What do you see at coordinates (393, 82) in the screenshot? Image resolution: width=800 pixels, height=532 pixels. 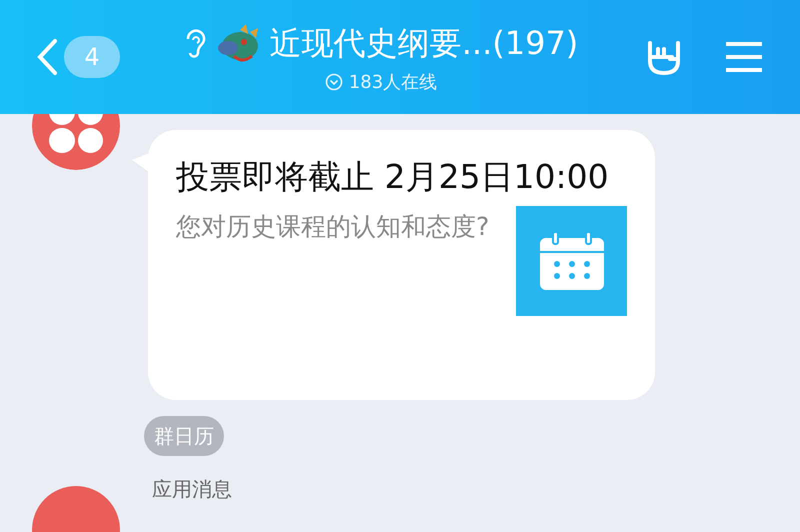 I see `online-count: 183人在线` at bounding box center [393, 82].